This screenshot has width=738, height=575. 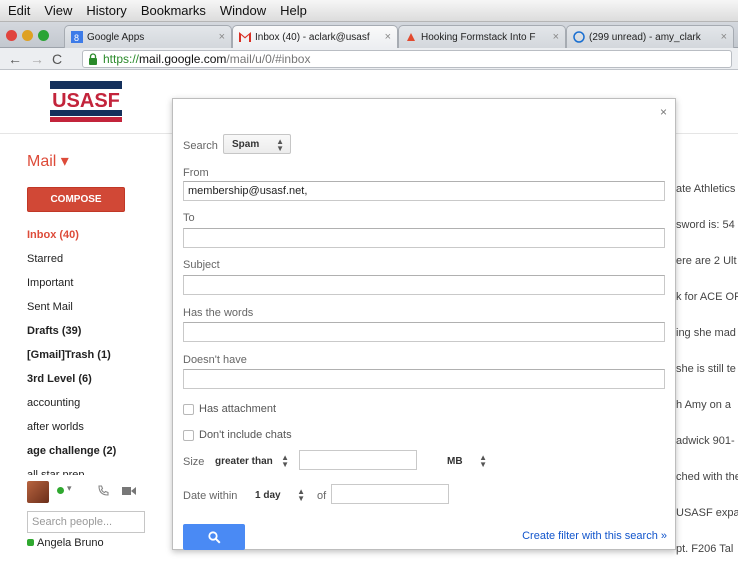 I want to click on menu-help: Help, so click(x=293, y=10).